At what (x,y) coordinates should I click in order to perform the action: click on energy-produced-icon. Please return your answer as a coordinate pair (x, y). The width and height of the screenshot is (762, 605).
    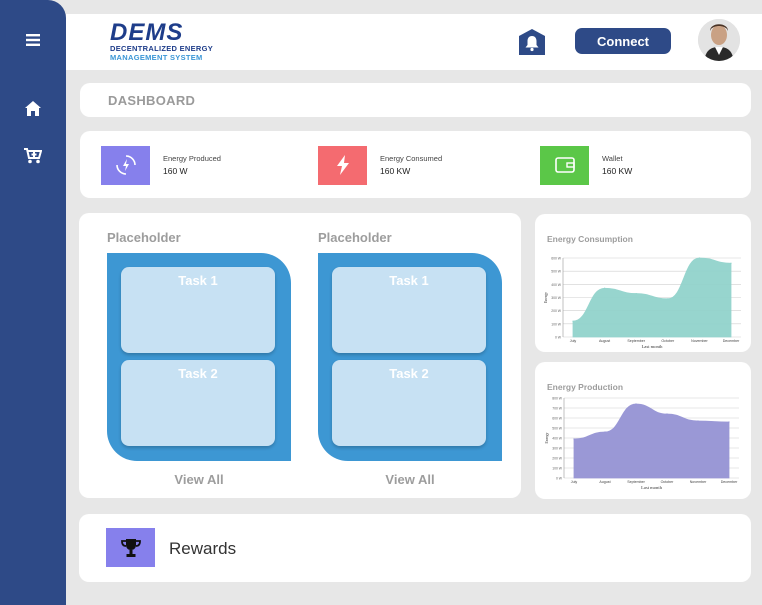
    Looking at the image, I should click on (125, 165).